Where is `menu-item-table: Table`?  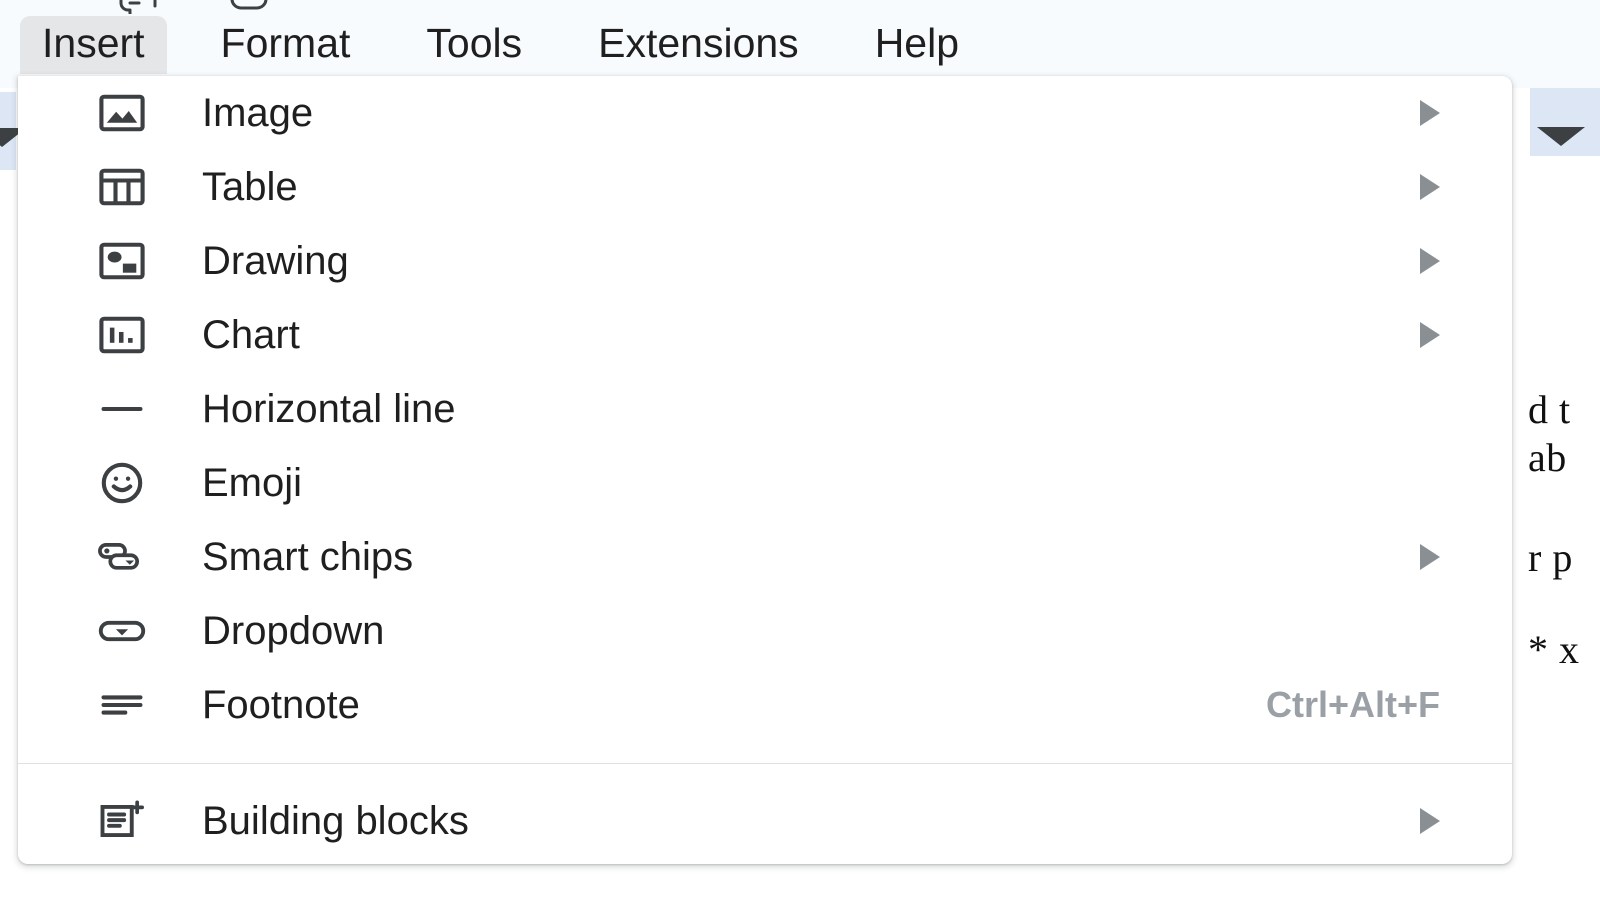
menu-item-table: Table is located at coordinates (765, 187).